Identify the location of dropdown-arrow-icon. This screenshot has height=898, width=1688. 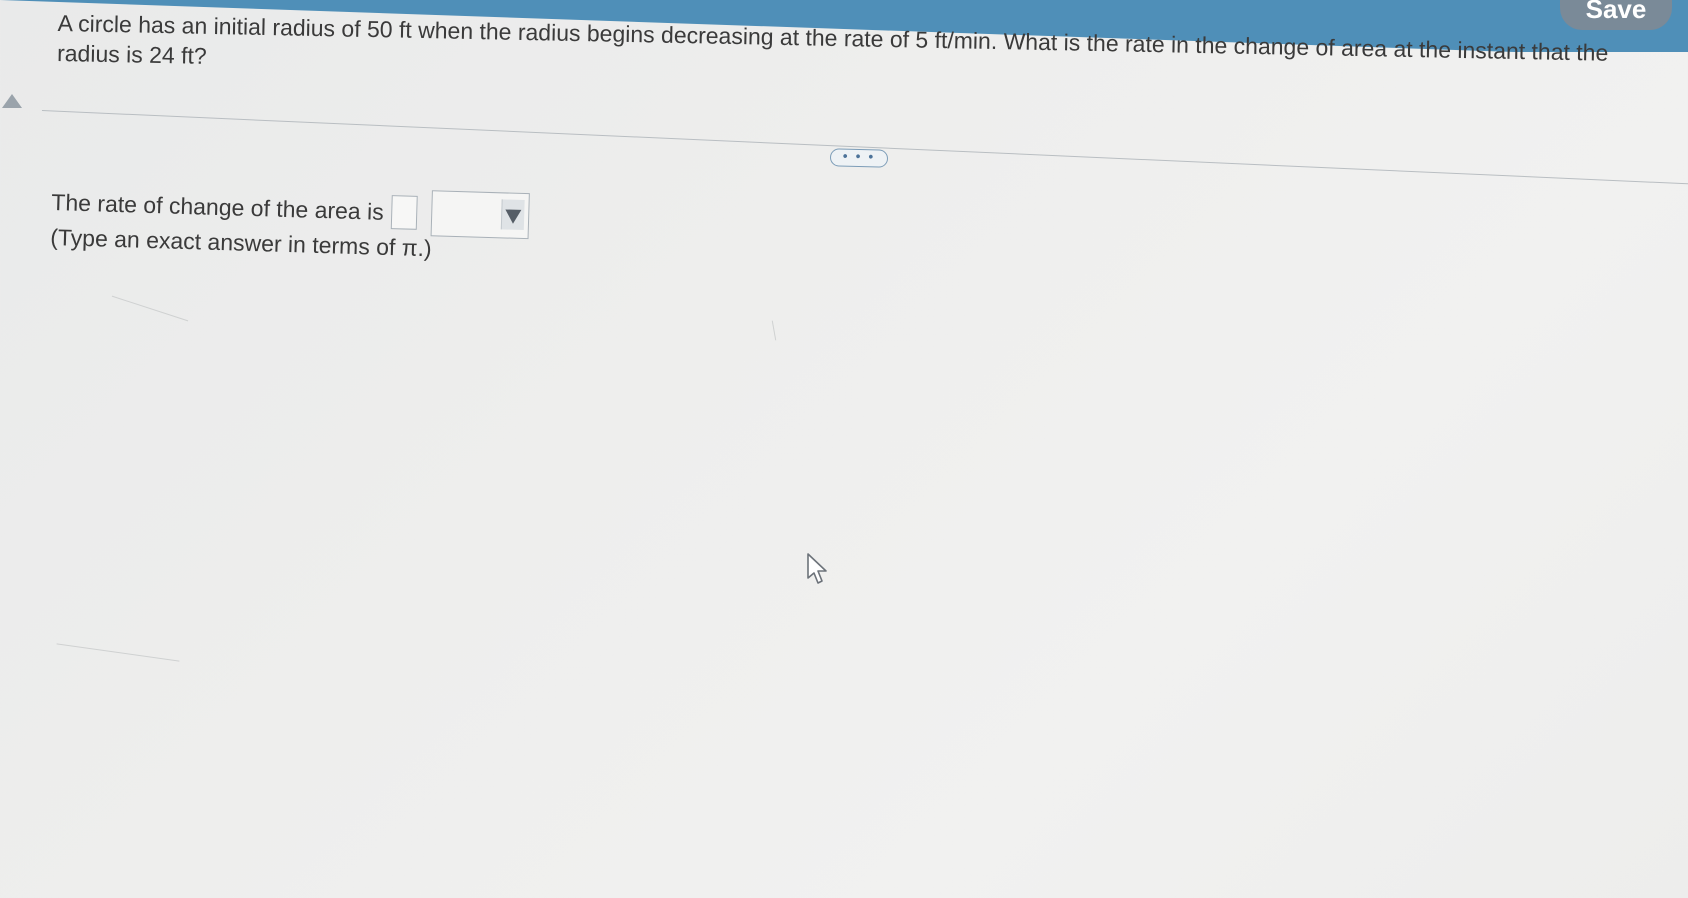
(513, 215).